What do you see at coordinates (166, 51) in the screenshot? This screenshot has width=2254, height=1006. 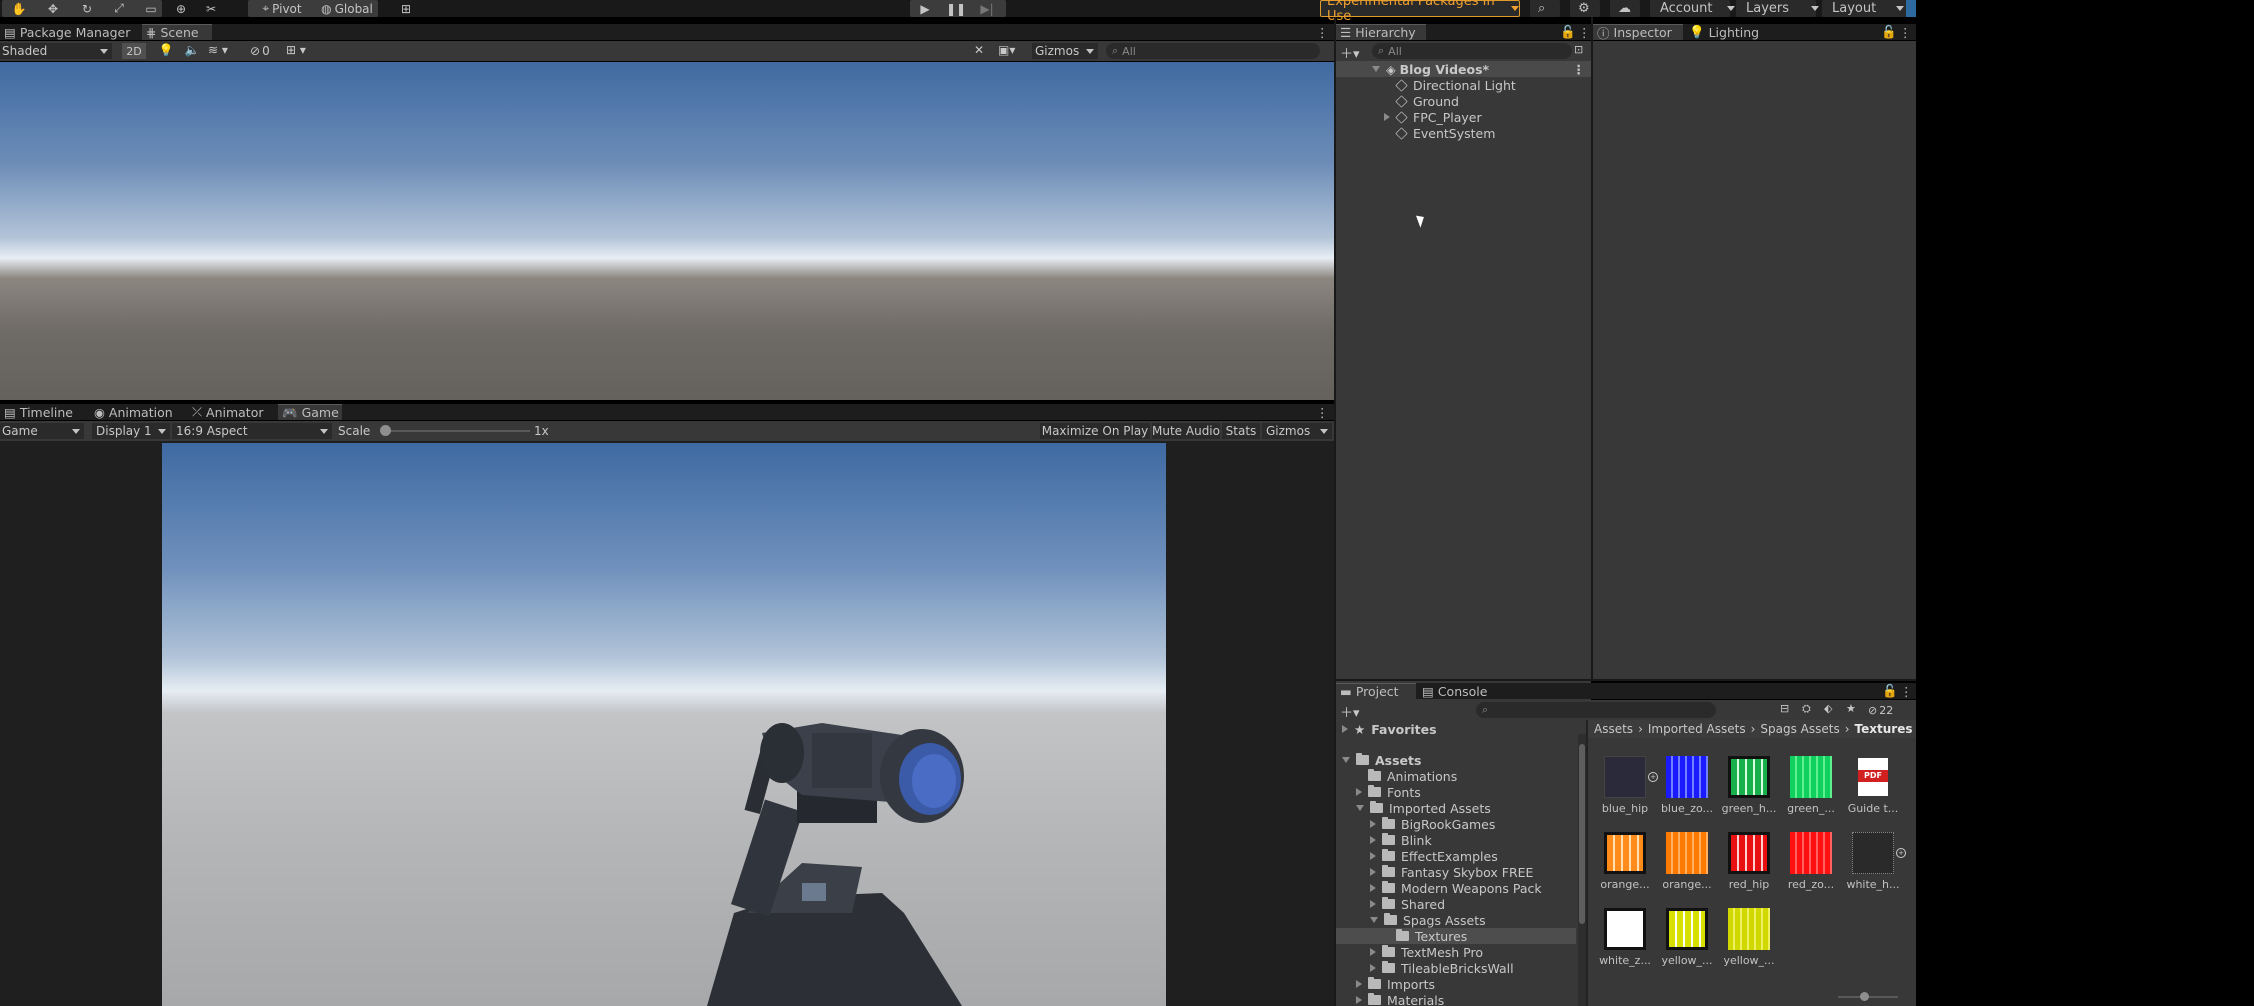 I see `lighting-toggle-icon: 💡` at bounding box center [166, 51].